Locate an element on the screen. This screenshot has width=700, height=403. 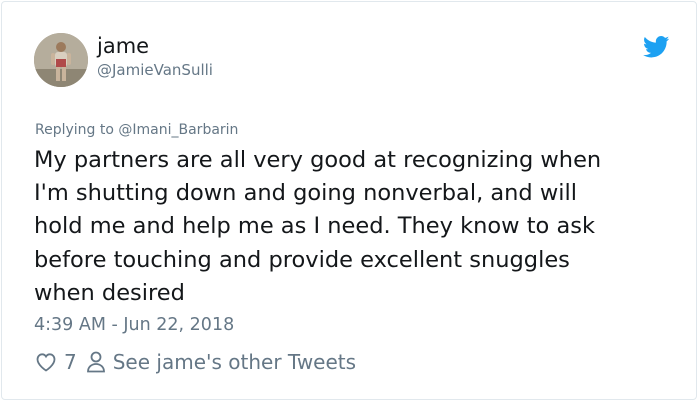
display-name: jame is located at coordinates (123, 46).